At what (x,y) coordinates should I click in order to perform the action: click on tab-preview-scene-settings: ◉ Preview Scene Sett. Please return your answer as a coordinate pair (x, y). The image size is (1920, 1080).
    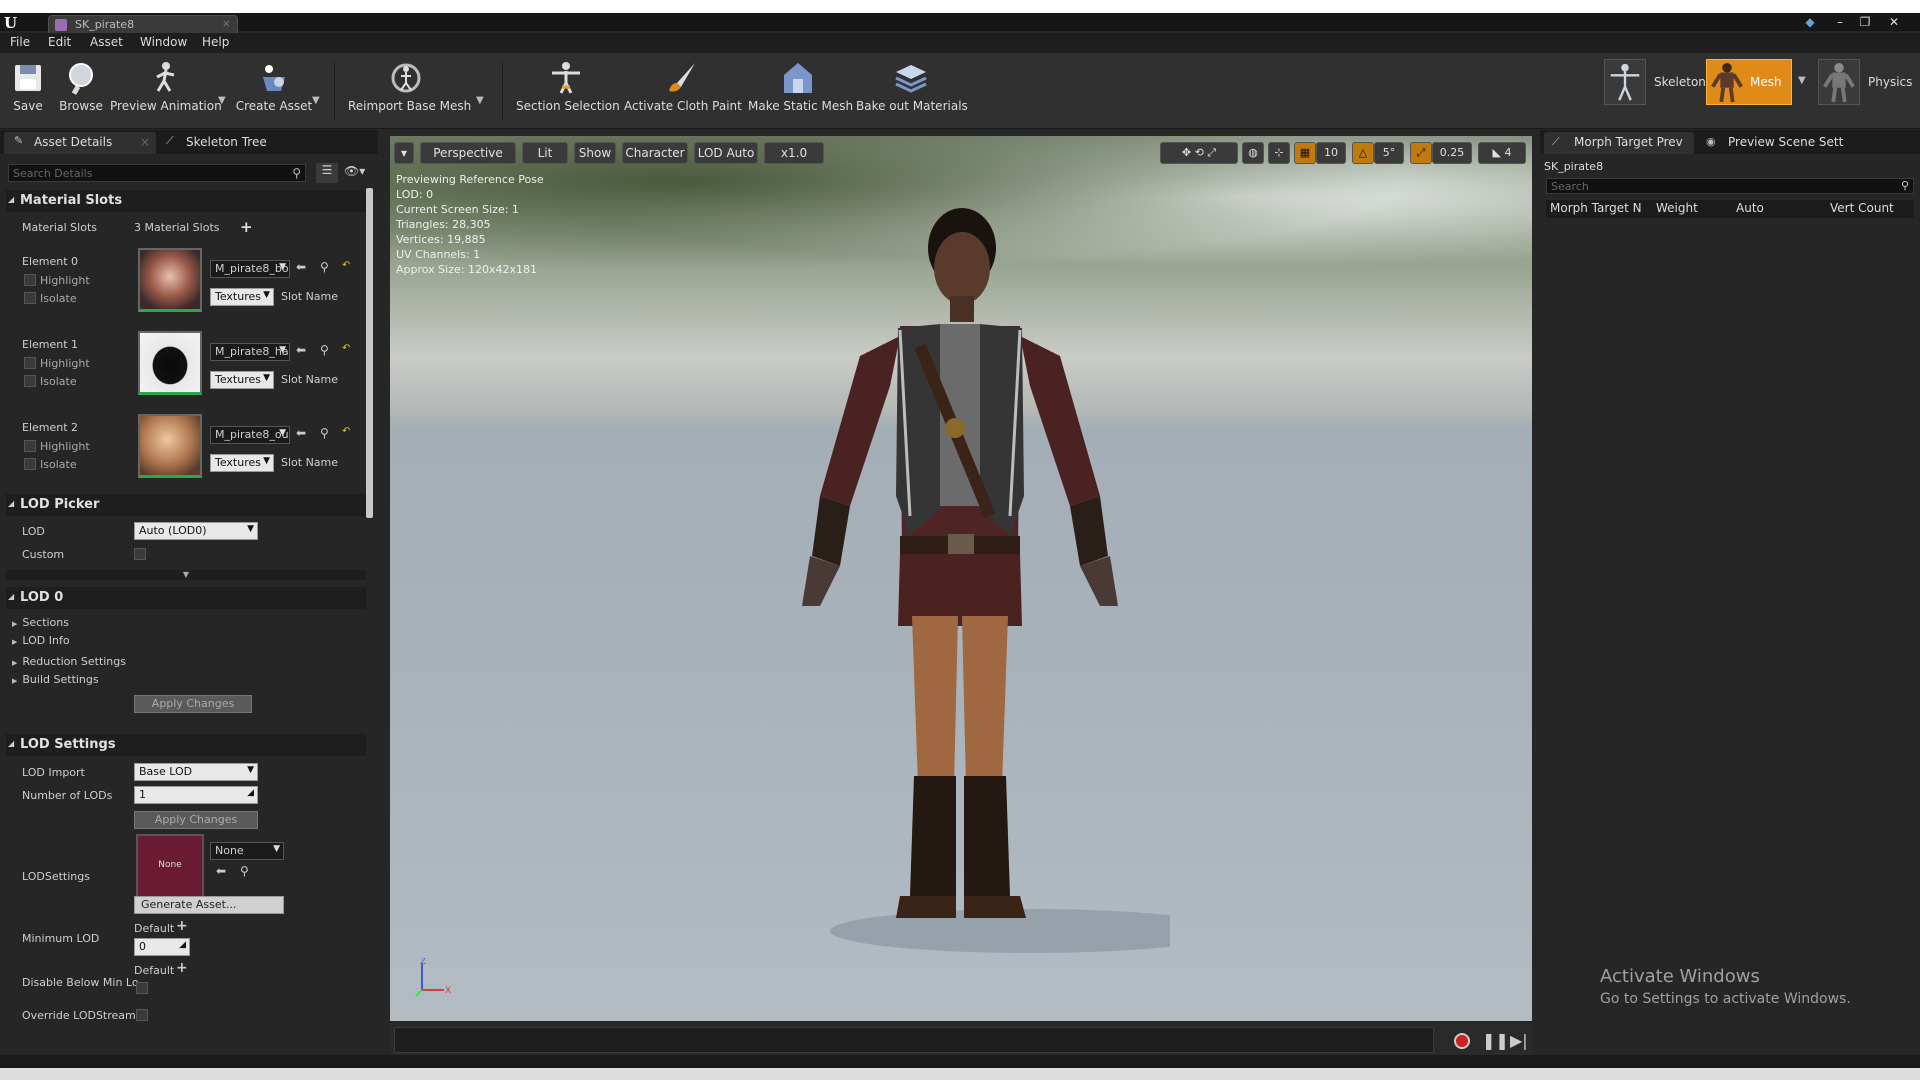
    Looking at the image, I should click on (1773, 143).